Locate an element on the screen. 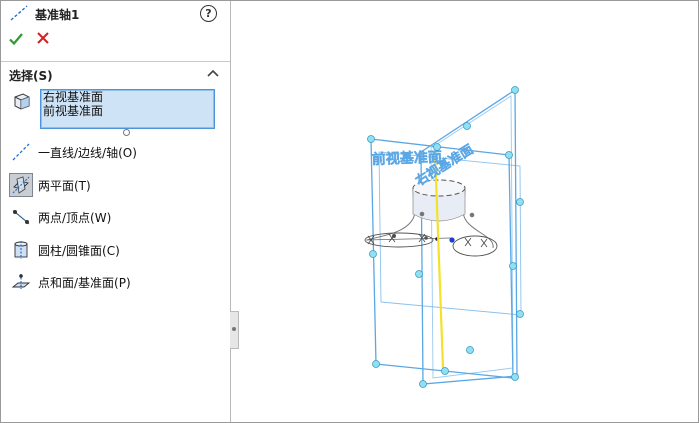 Image resolution: width=699 pixels, height=423 pixels. option-label: 两点/顶点(W) is located at coordinates (75, 217).